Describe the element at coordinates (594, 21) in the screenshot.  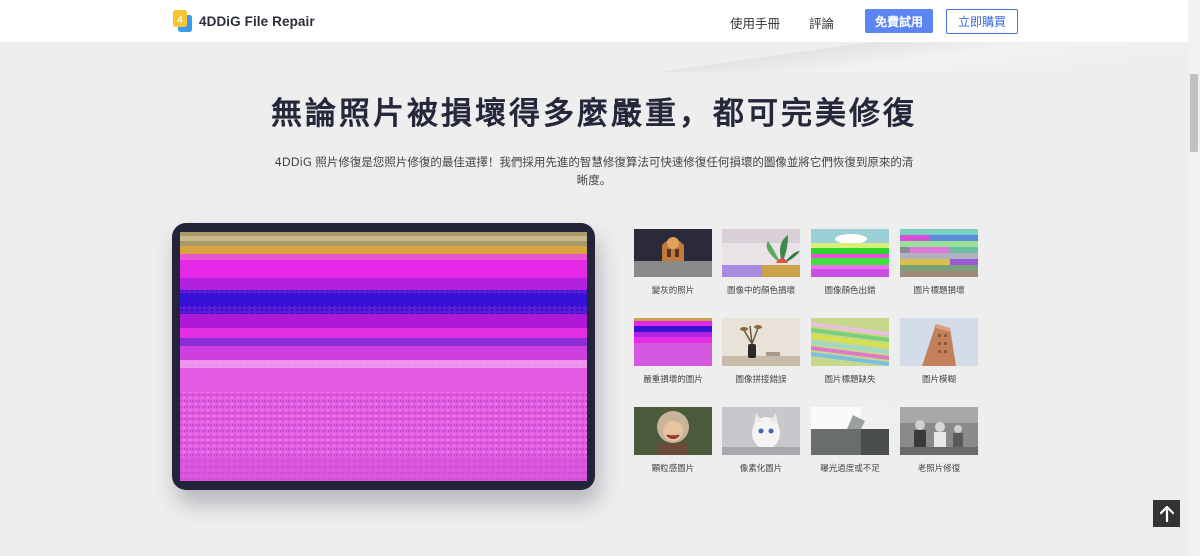
I see `top-header: 4 4DDiG File Repair 使用手冊 評論 免費試用 立即購買` at that location.